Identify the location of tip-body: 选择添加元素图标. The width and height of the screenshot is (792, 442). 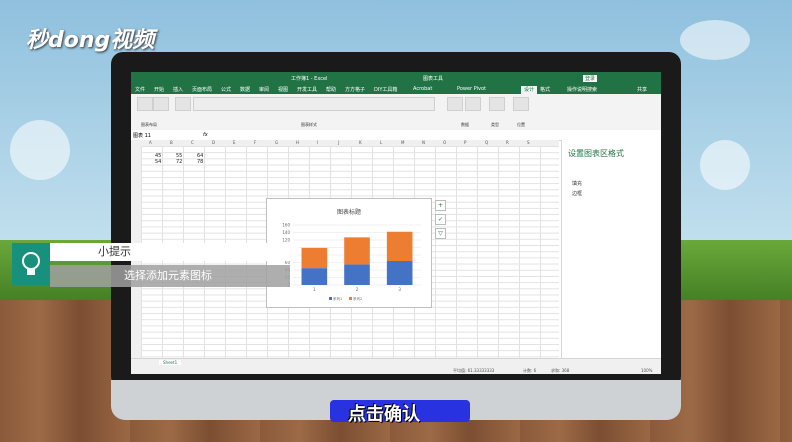
(170, 276).